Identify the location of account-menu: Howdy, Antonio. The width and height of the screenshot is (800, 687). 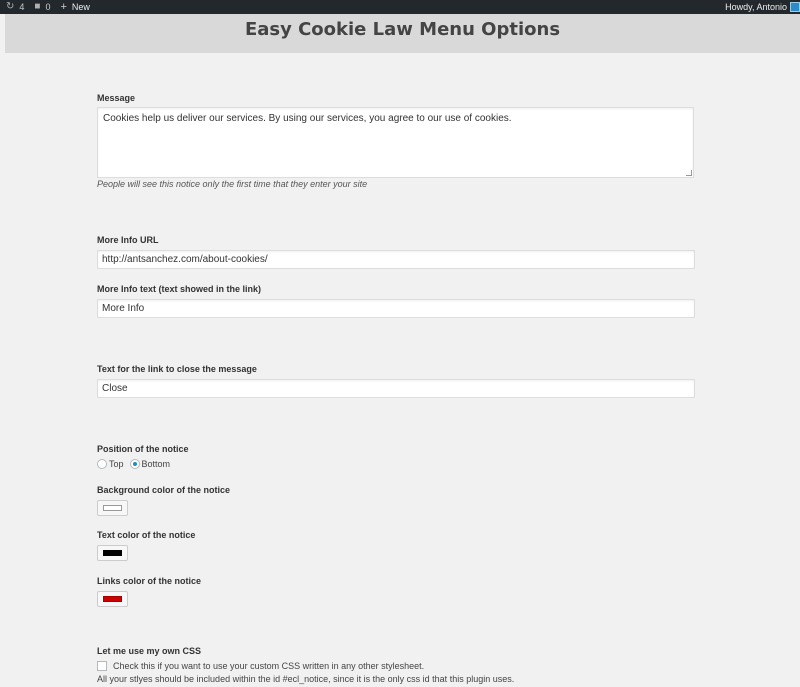
(762, 7).